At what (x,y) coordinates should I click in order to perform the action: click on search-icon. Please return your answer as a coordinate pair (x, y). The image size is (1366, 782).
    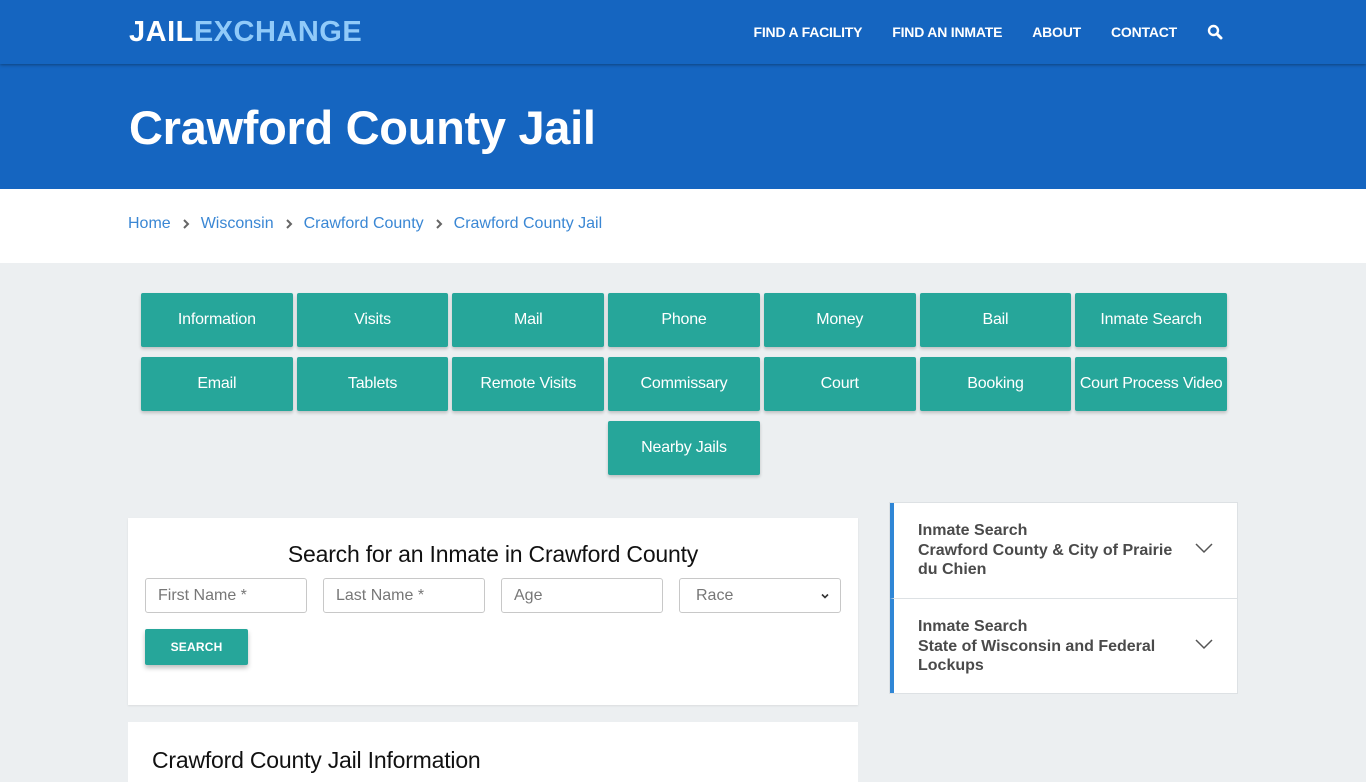
    Looking at the image, I should click on (1215, 32).